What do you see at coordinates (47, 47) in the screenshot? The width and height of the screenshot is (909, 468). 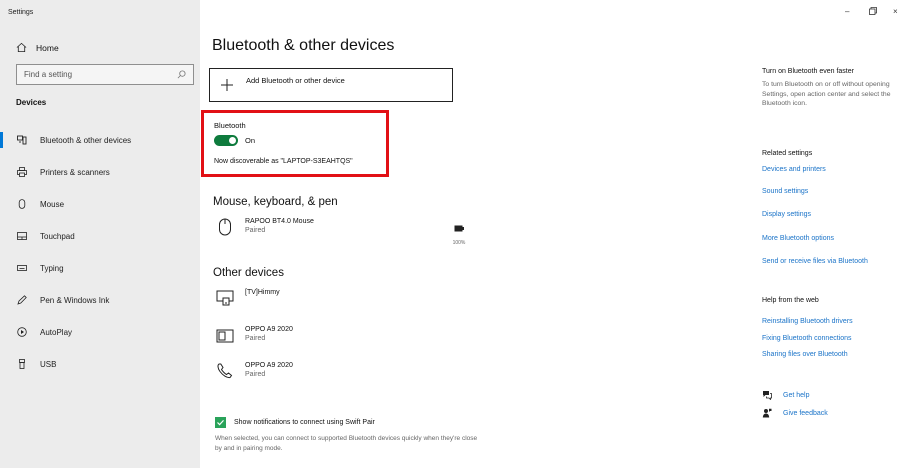 I see `home-label: Home` at bounding box center [47, 47].